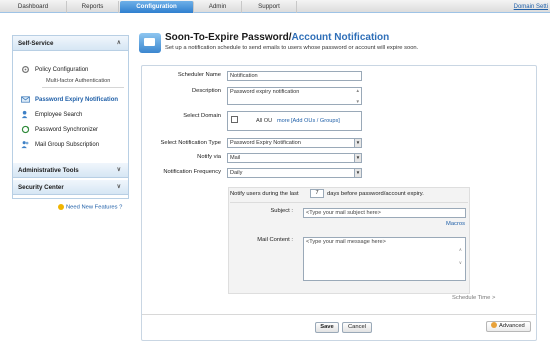 This screenshot has width=550, height=346. I want to click on gear-icon, so click(25, 69).